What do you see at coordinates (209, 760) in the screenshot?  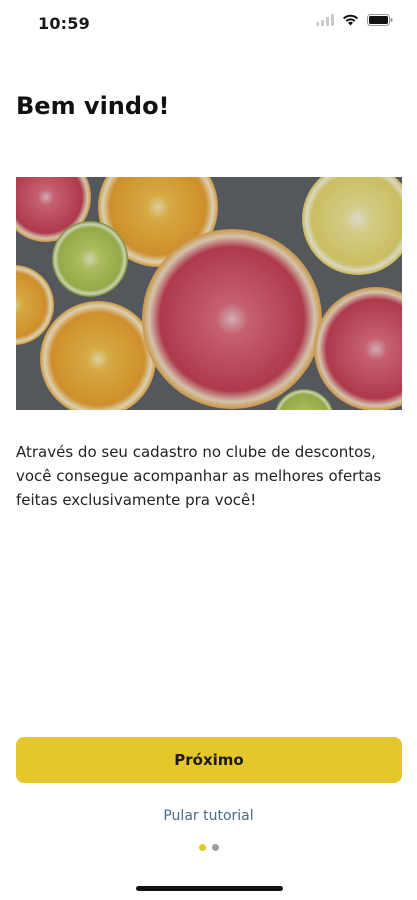 I see `next-button: Próximo` at bounding box center [209, 760].